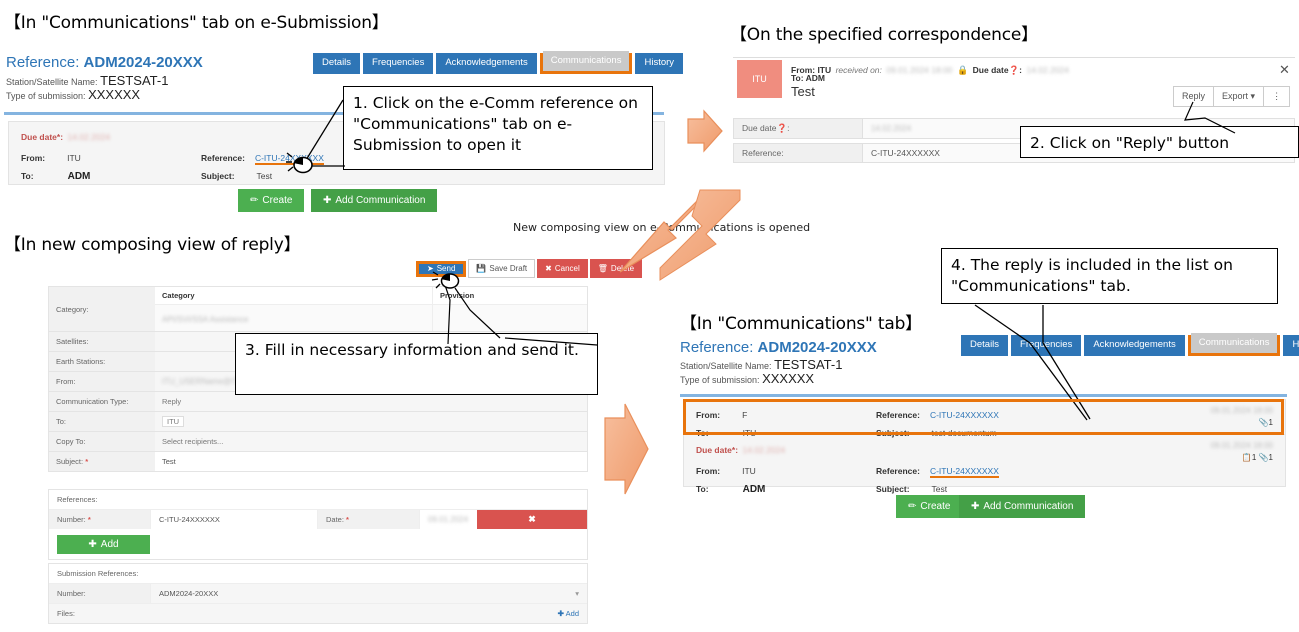 This screenshot has width=1299, height=632. I want to click on lock-icon: 🔒, so click(963, 70).